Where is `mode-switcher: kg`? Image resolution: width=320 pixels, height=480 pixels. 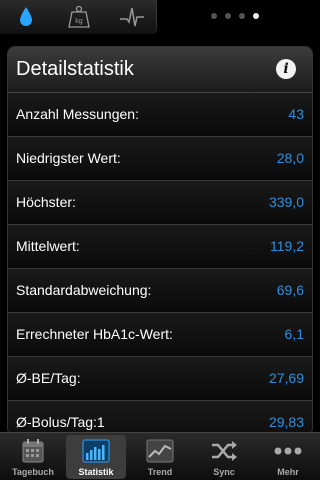
mode-switcher: kg is located at coordinates (78, 17).